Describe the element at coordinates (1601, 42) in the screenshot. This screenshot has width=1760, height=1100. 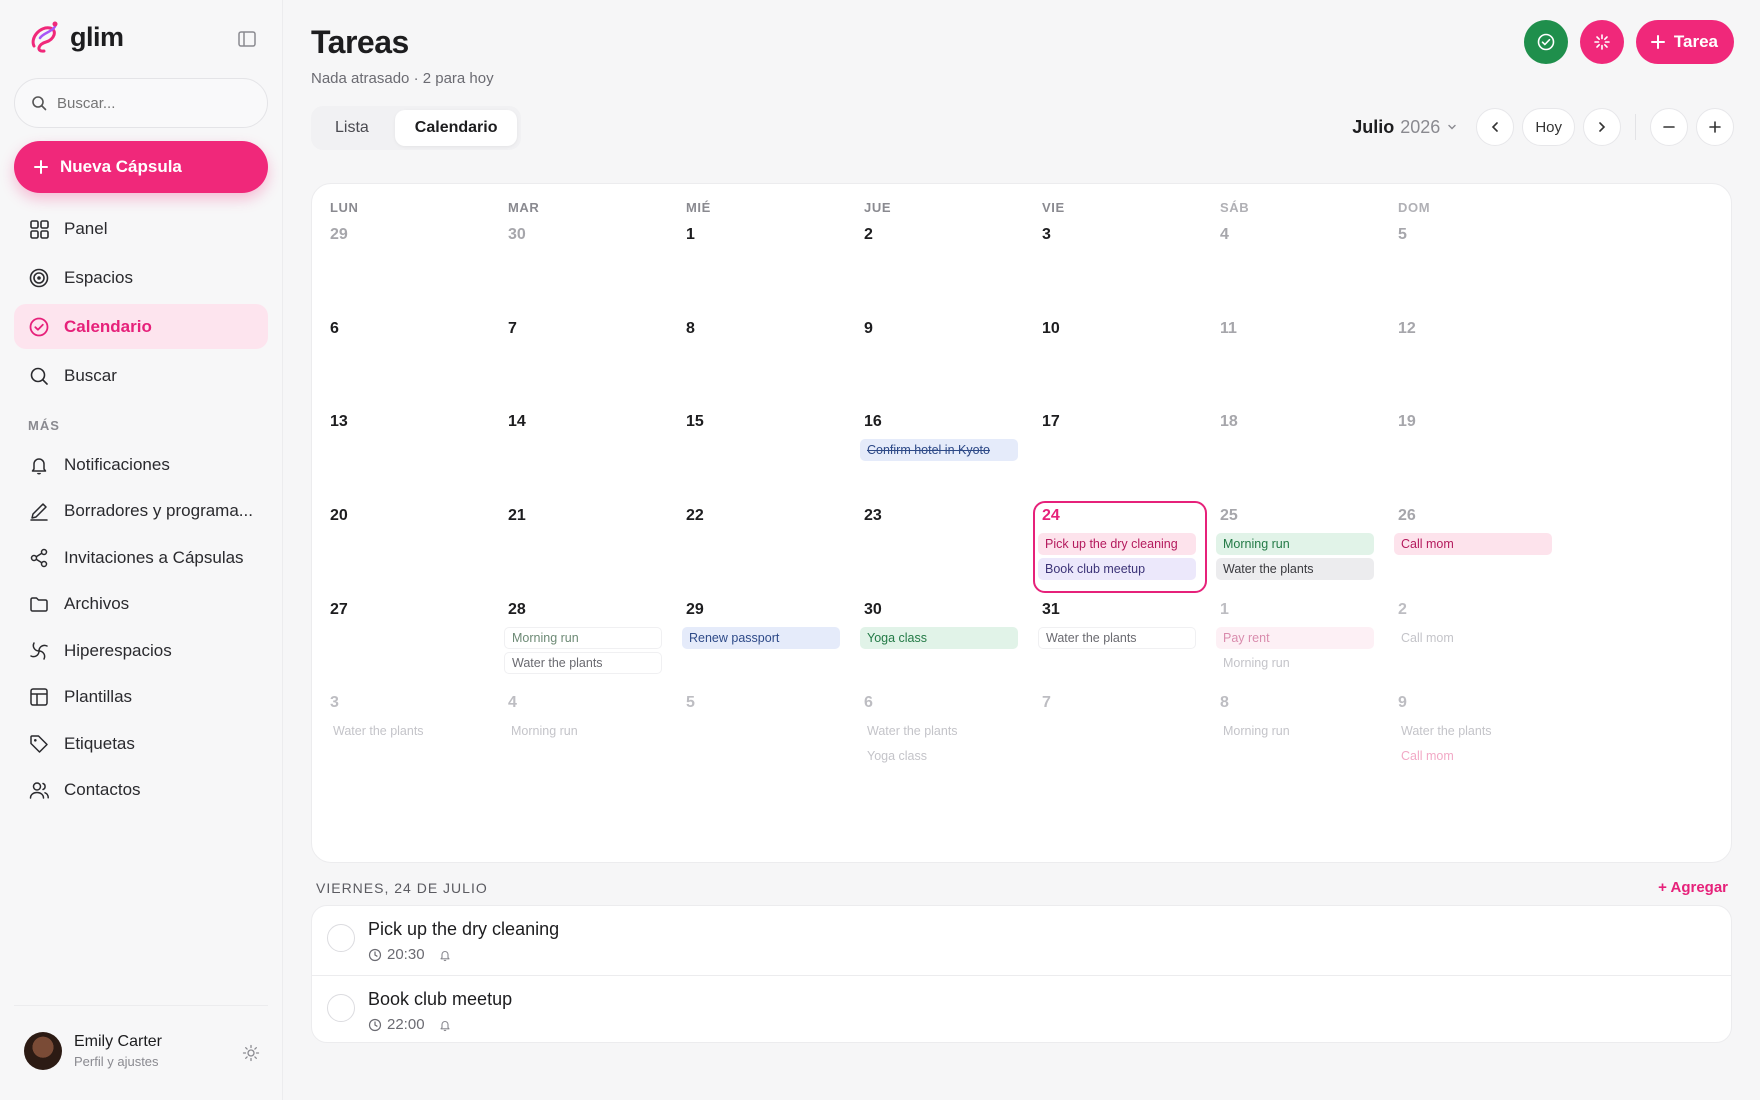
I see `sparkle-button` at that location.